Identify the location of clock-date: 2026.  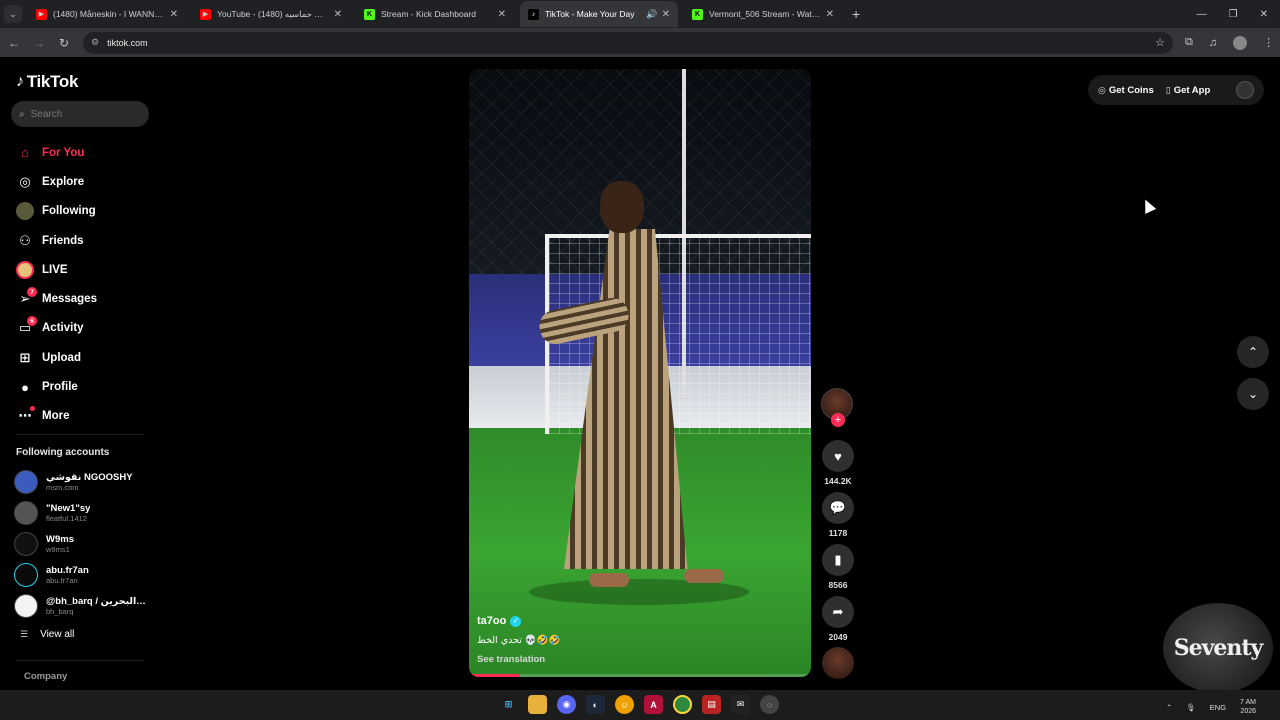
(1248, 711).